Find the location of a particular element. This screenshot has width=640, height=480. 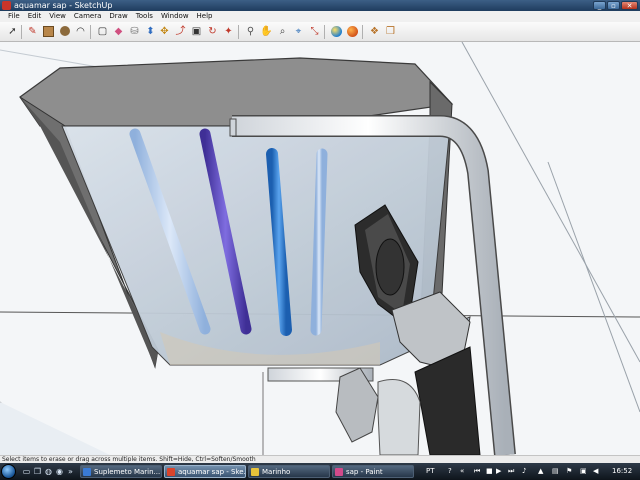

folder-window-icon is located at coordinates (255, 472).